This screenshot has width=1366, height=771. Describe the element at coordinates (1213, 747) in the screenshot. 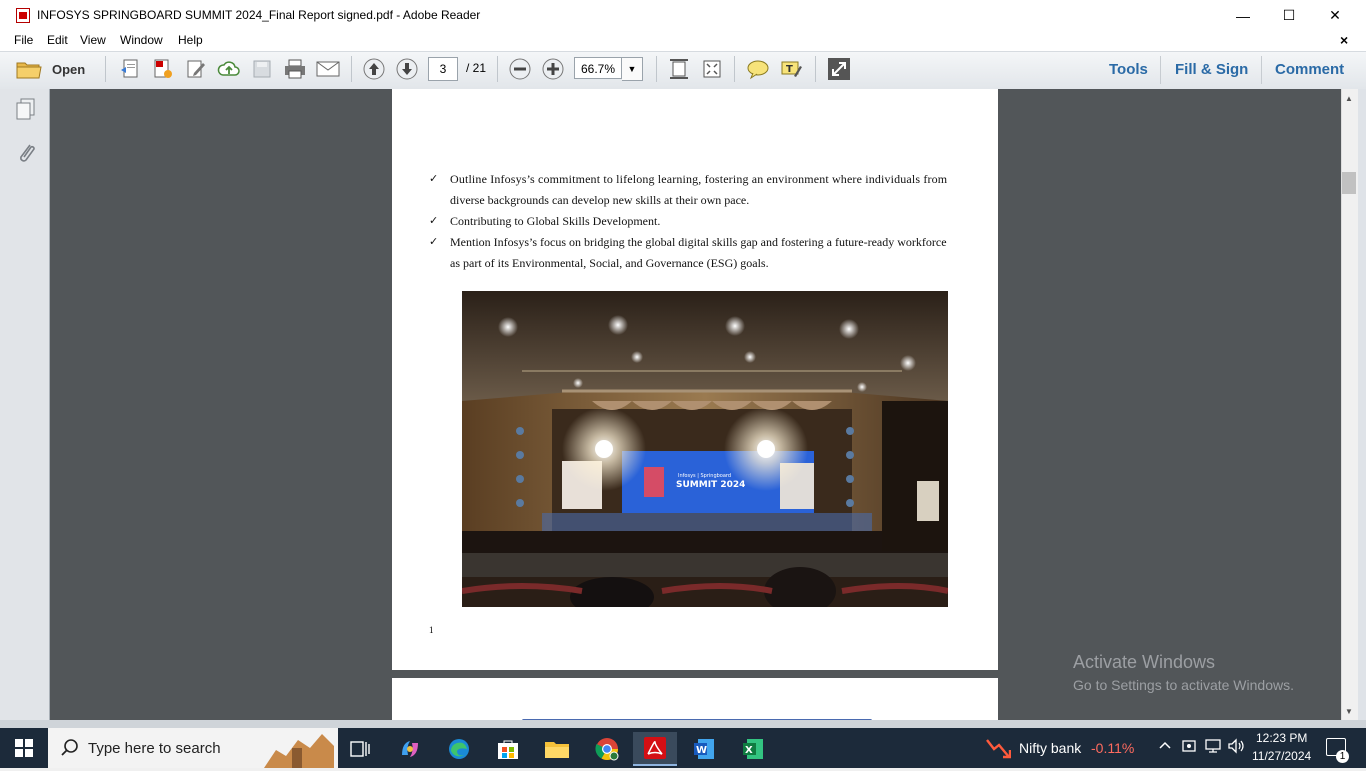

I see `network-icon` at that location.